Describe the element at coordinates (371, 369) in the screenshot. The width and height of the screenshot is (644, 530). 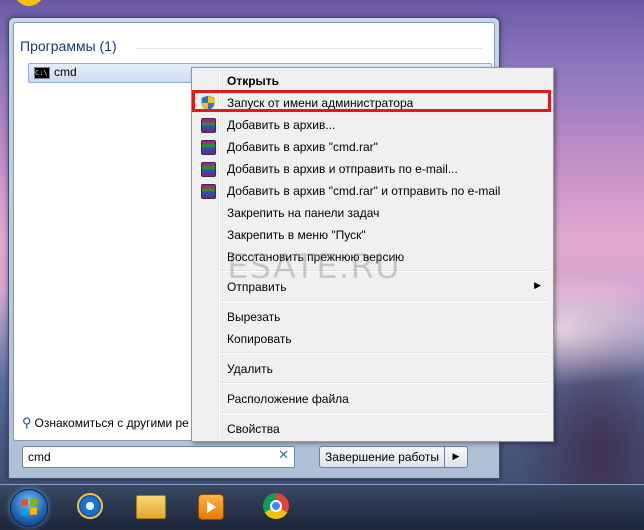
I see `menu-item-delete: Удалить` at that location.